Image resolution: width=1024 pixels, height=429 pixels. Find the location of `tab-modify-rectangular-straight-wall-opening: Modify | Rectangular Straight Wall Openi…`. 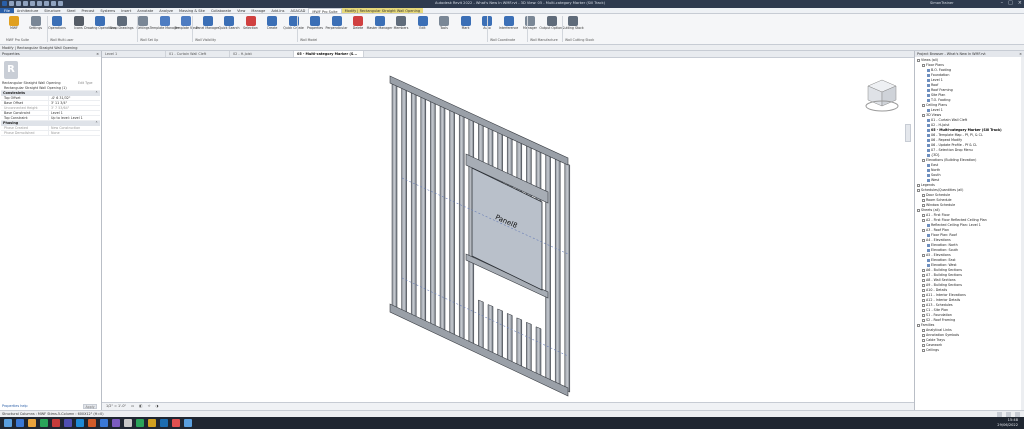

tab-modify-rectangular-straight-wall-opening: Modify | Rectangular Straight Wall Openi… is located at coordinates (382, 10).